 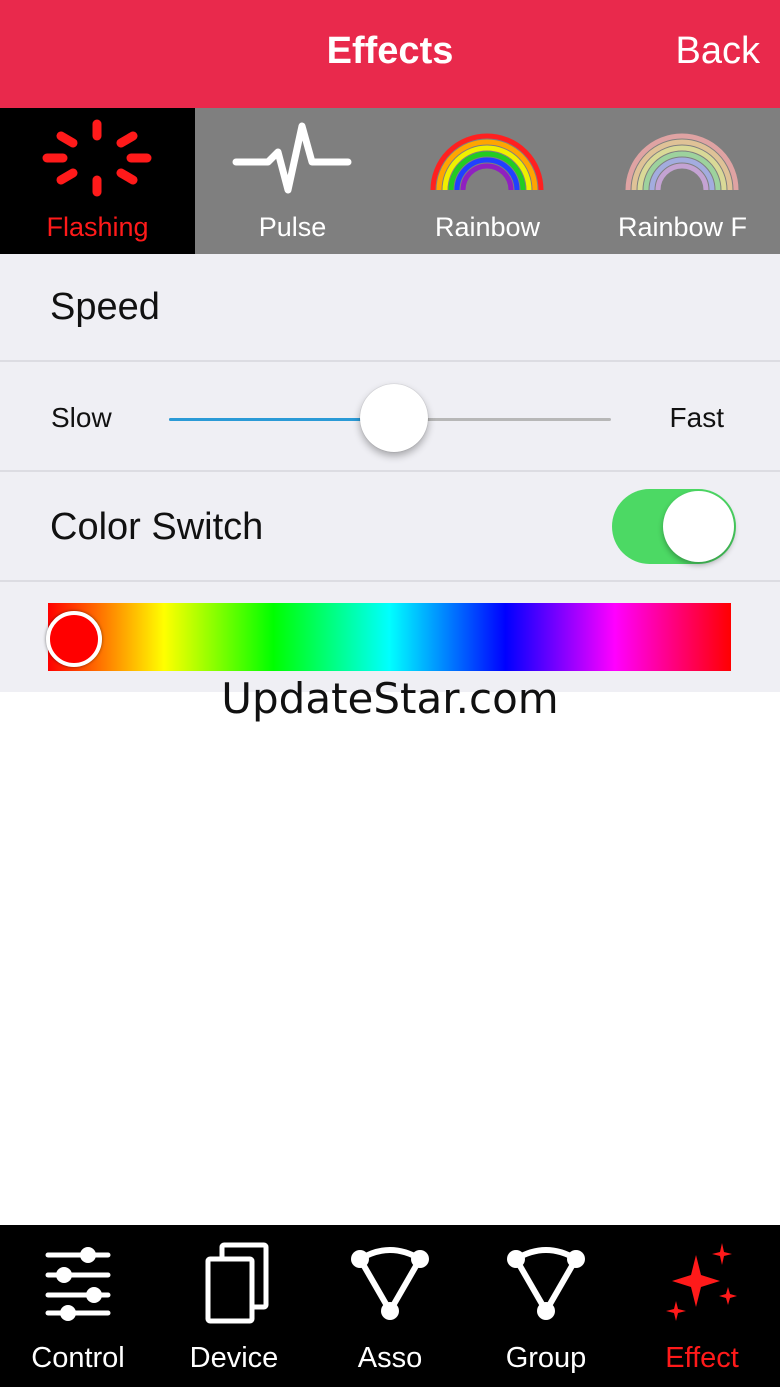 What do you see at coordinates (389, 637) in the screenshot?
I see `color-spectrum-bar` at bounding box center [389, 637].